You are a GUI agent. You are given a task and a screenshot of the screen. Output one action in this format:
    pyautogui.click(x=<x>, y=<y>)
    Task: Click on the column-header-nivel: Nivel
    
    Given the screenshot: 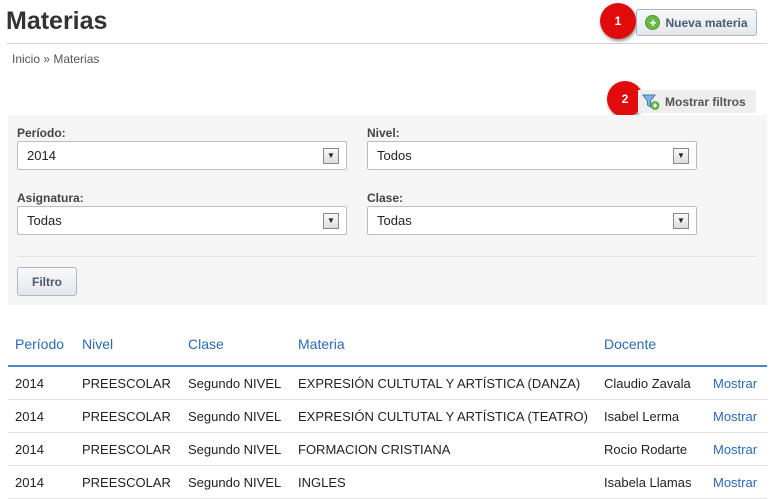 What is the action you would take?
    pyautogui.click(x=128, y=350)
    